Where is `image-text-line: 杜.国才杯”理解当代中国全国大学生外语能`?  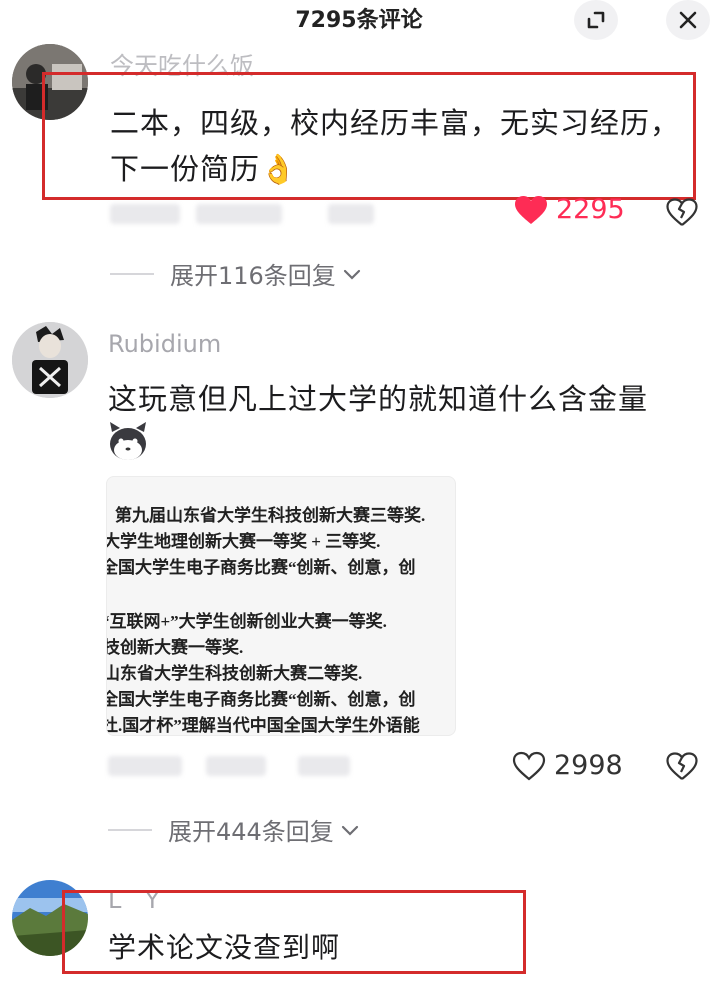 image-text-line: 杜.国才杯”理解当代中国全国大学生外语能 is located at coordinates (263, 725).